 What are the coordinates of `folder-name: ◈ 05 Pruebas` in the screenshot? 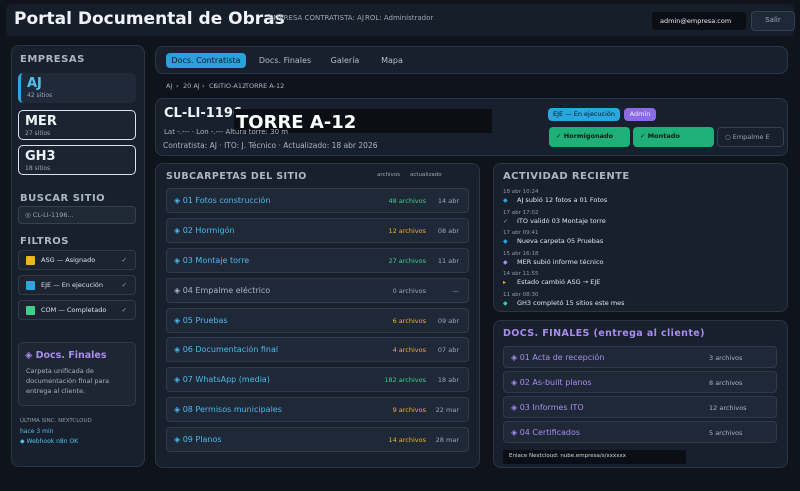 It's located at (201, 320).